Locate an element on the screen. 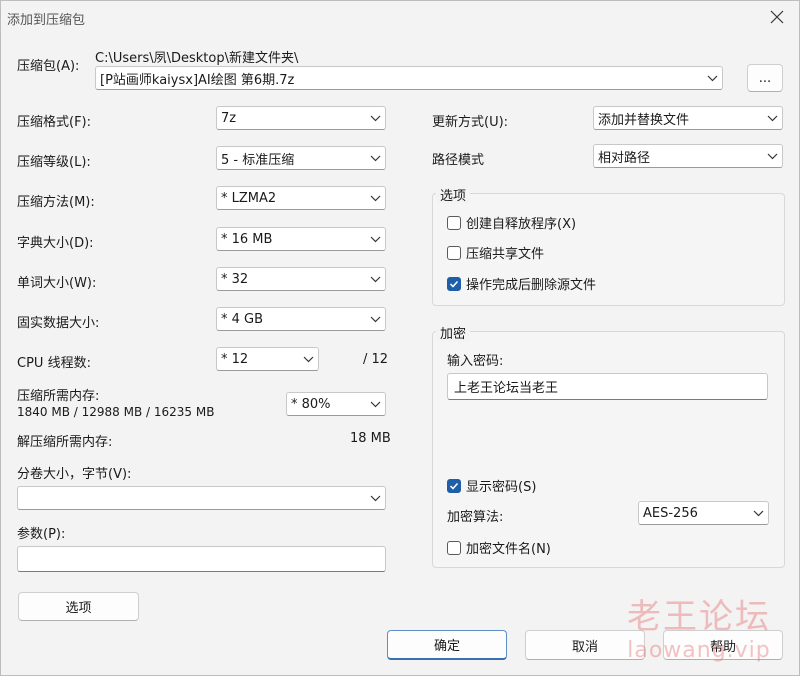  pathmode-combo: 相对路径 is located at coordinates (688, 156).